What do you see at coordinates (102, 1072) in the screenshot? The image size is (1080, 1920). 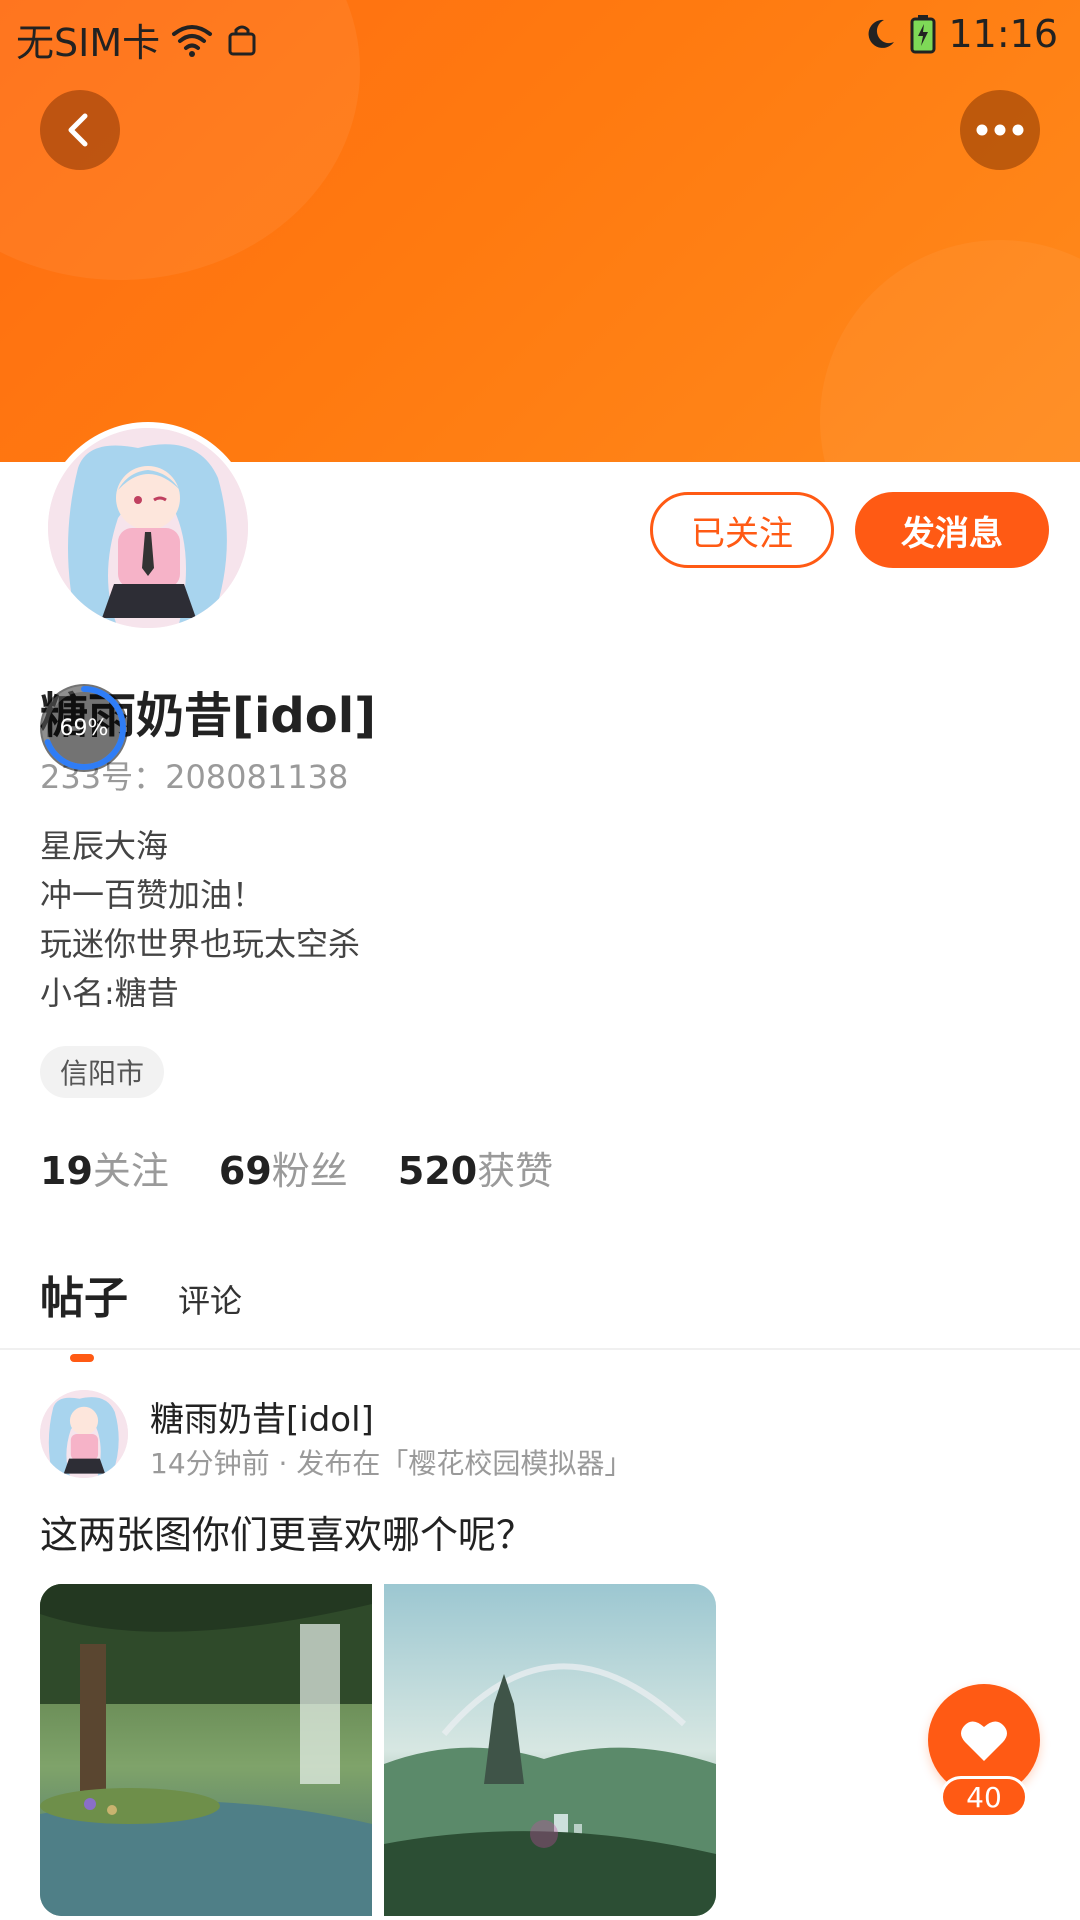 I see `location-tag: 信阳市` at bounding box center [102, 1072].